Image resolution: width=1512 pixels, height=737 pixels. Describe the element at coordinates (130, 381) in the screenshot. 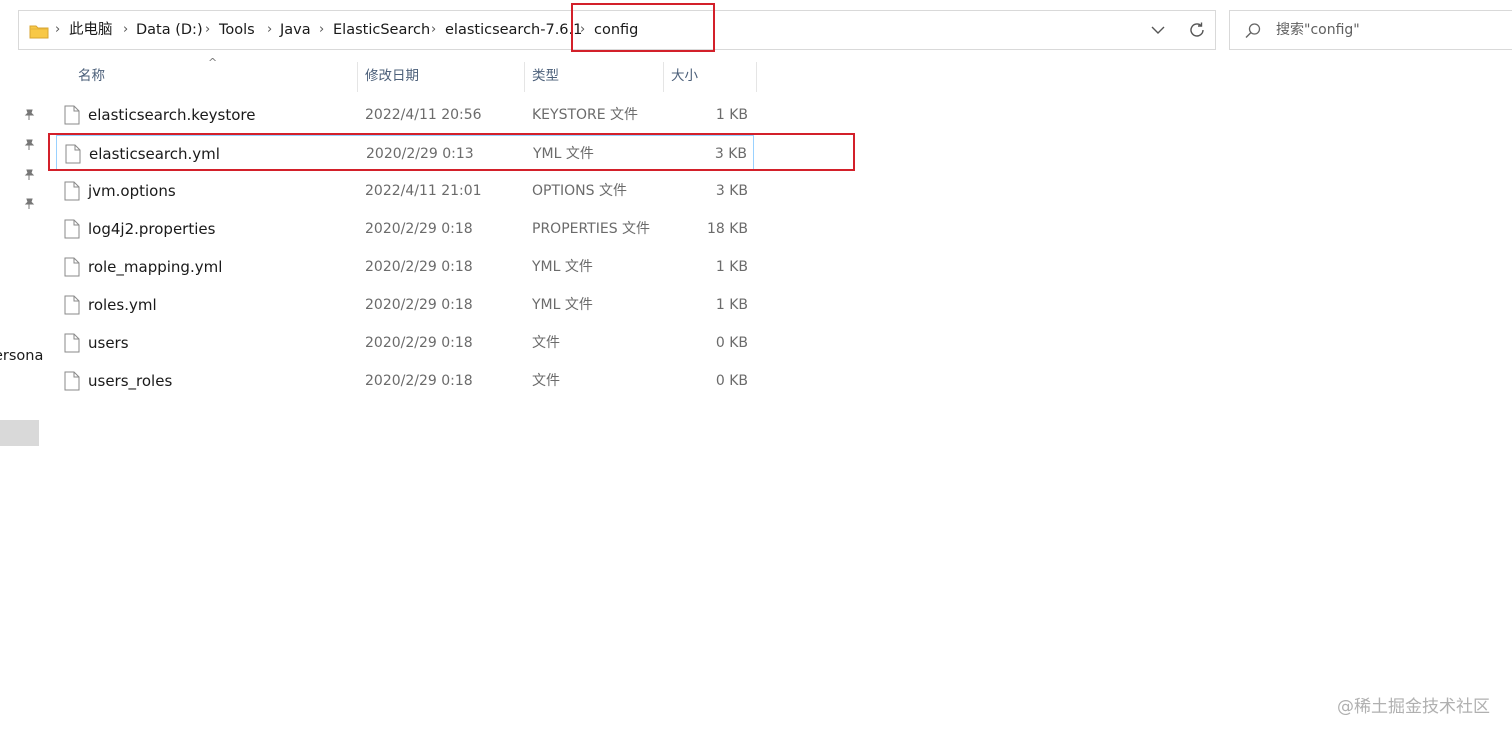

I see `file-name: users_roles` at that location.